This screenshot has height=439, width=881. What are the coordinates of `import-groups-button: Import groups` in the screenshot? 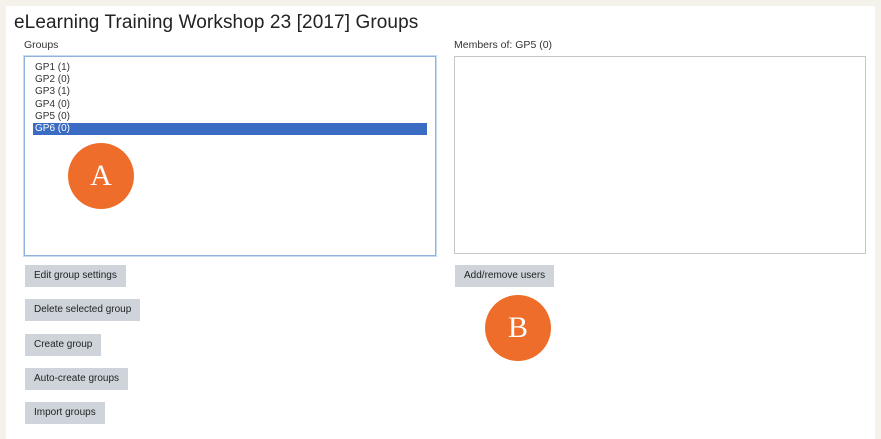 It's located at (65, 413).